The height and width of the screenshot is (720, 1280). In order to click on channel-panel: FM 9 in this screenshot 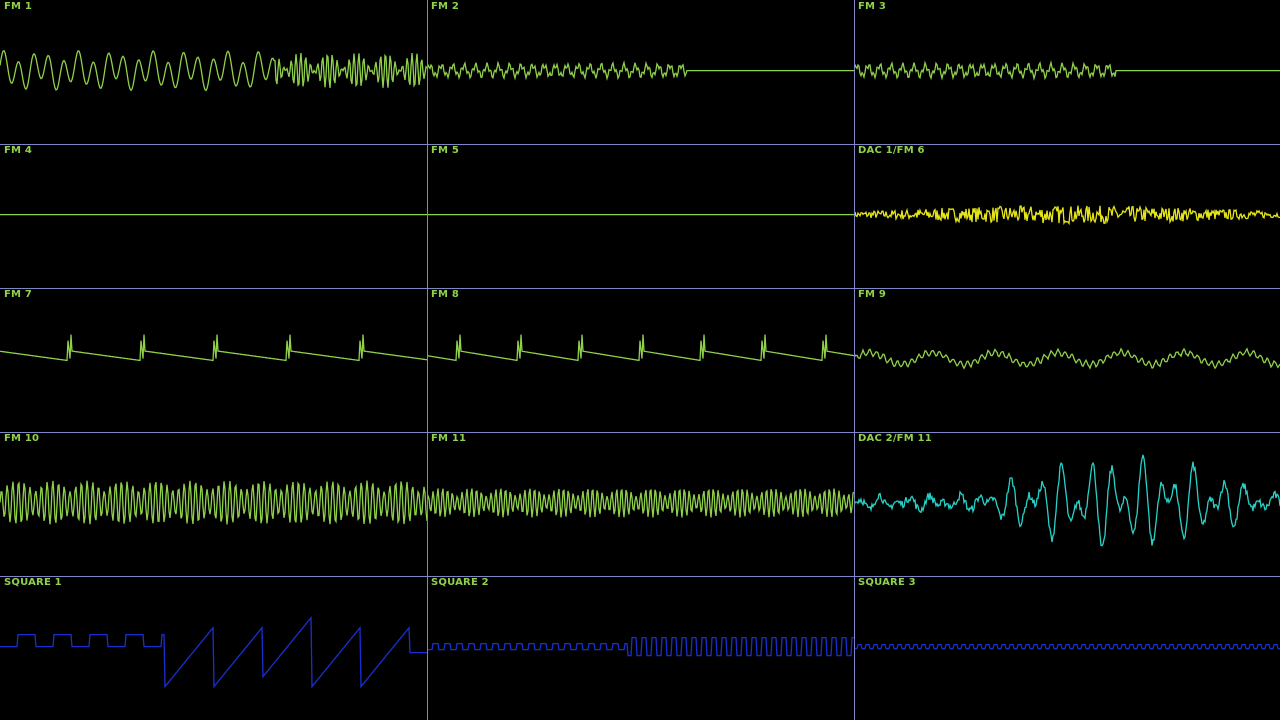, I will do `click(1067, 360)`.